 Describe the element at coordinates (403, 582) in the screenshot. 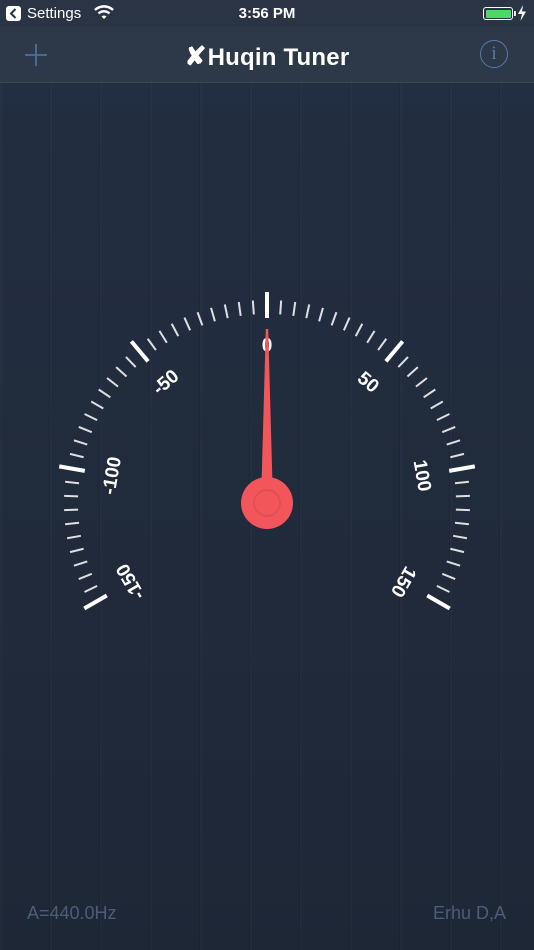

I see `tick-label: 150` at that location.